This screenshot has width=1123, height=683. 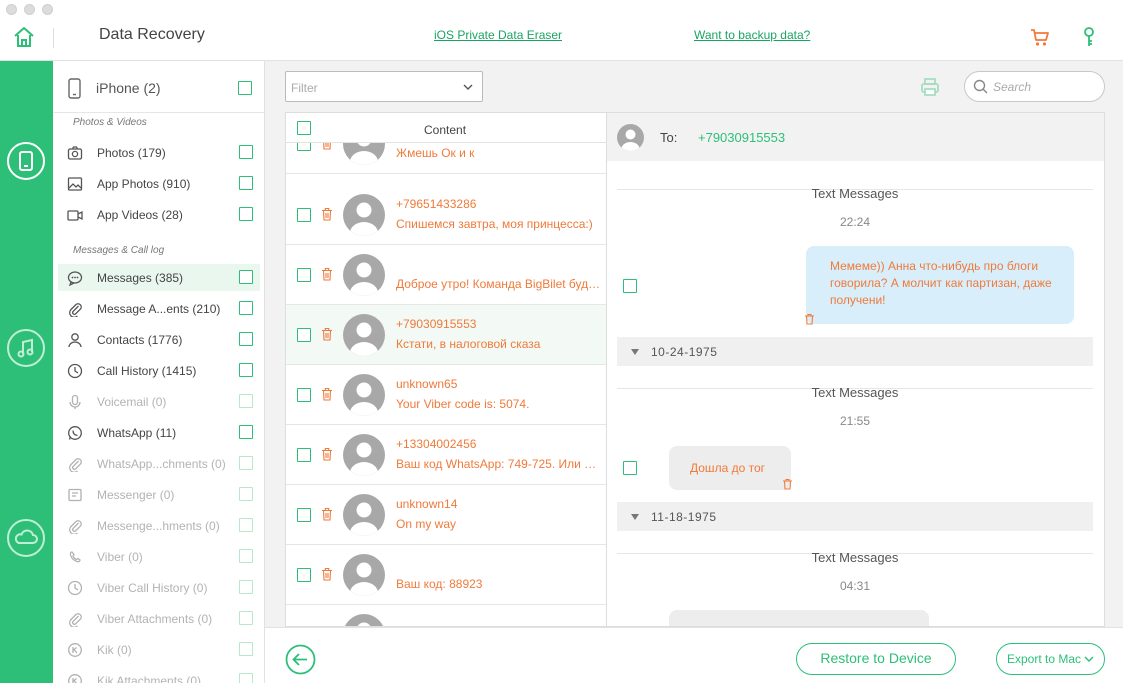 What do you see at coordinates (159, 463) in the screenshot?
I see `sidebar-item: WhatsApp...chments (0)` at bounding box center [159, 463].